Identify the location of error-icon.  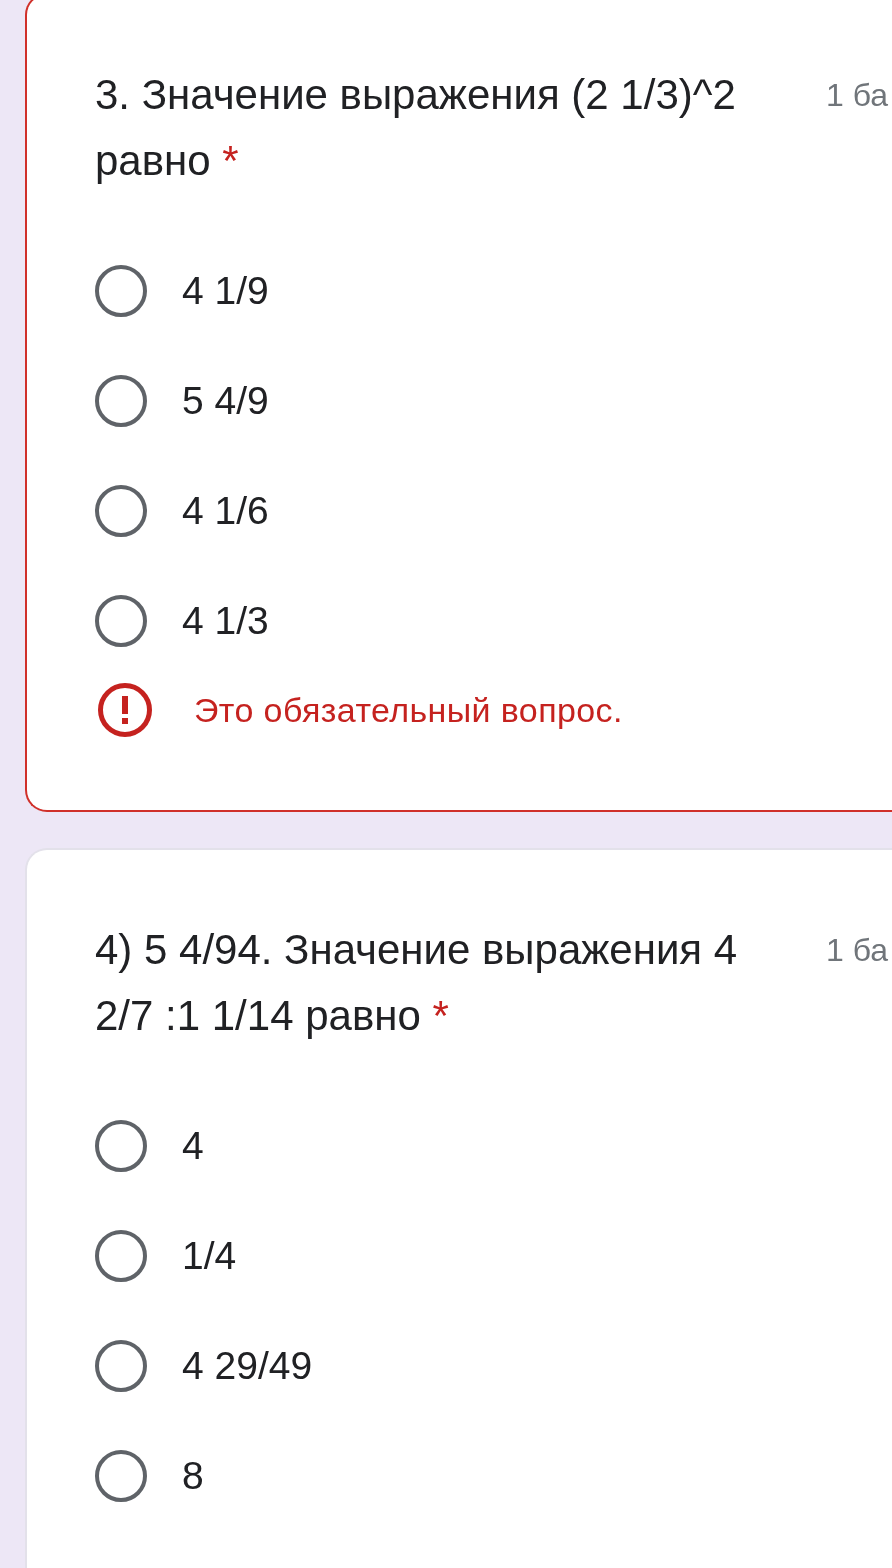
(125, 710).